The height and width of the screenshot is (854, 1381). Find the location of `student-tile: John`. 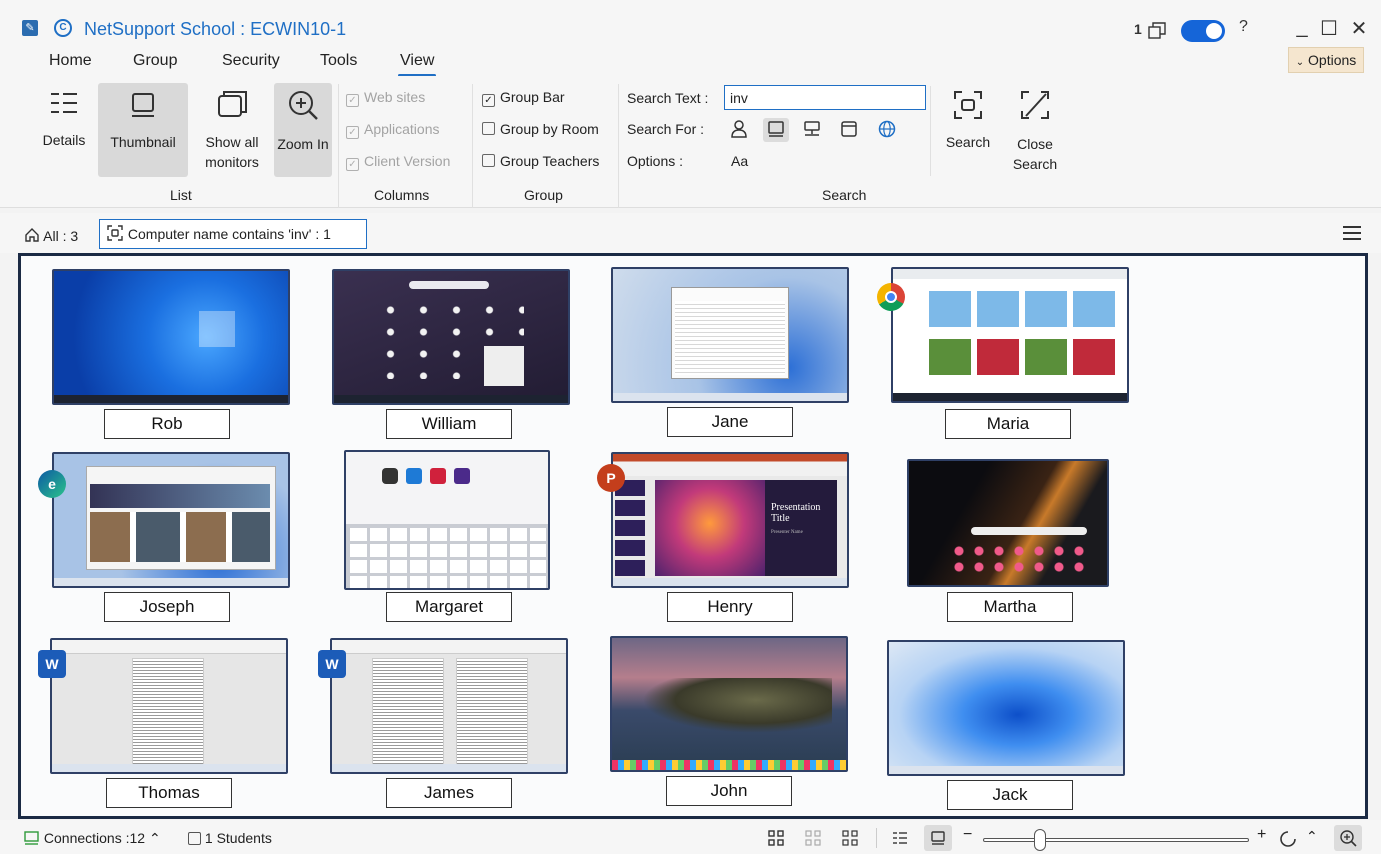

student-tile: John is located at coordinates (730, 726).